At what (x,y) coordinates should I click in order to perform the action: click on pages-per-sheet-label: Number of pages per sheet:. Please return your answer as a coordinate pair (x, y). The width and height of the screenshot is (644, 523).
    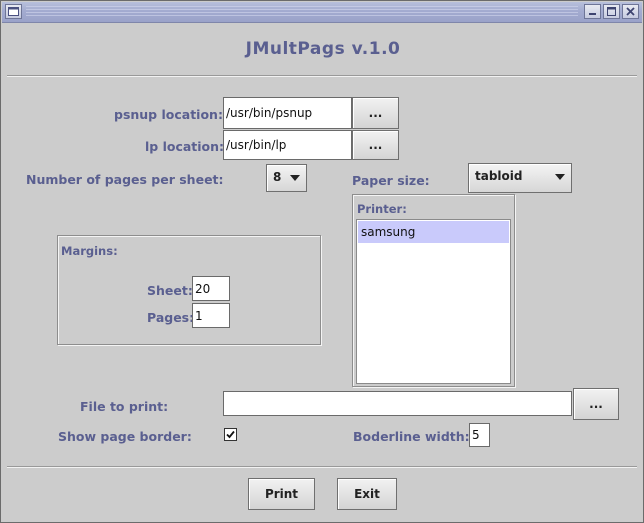
    Looking at the image, I should click on (125, 179).